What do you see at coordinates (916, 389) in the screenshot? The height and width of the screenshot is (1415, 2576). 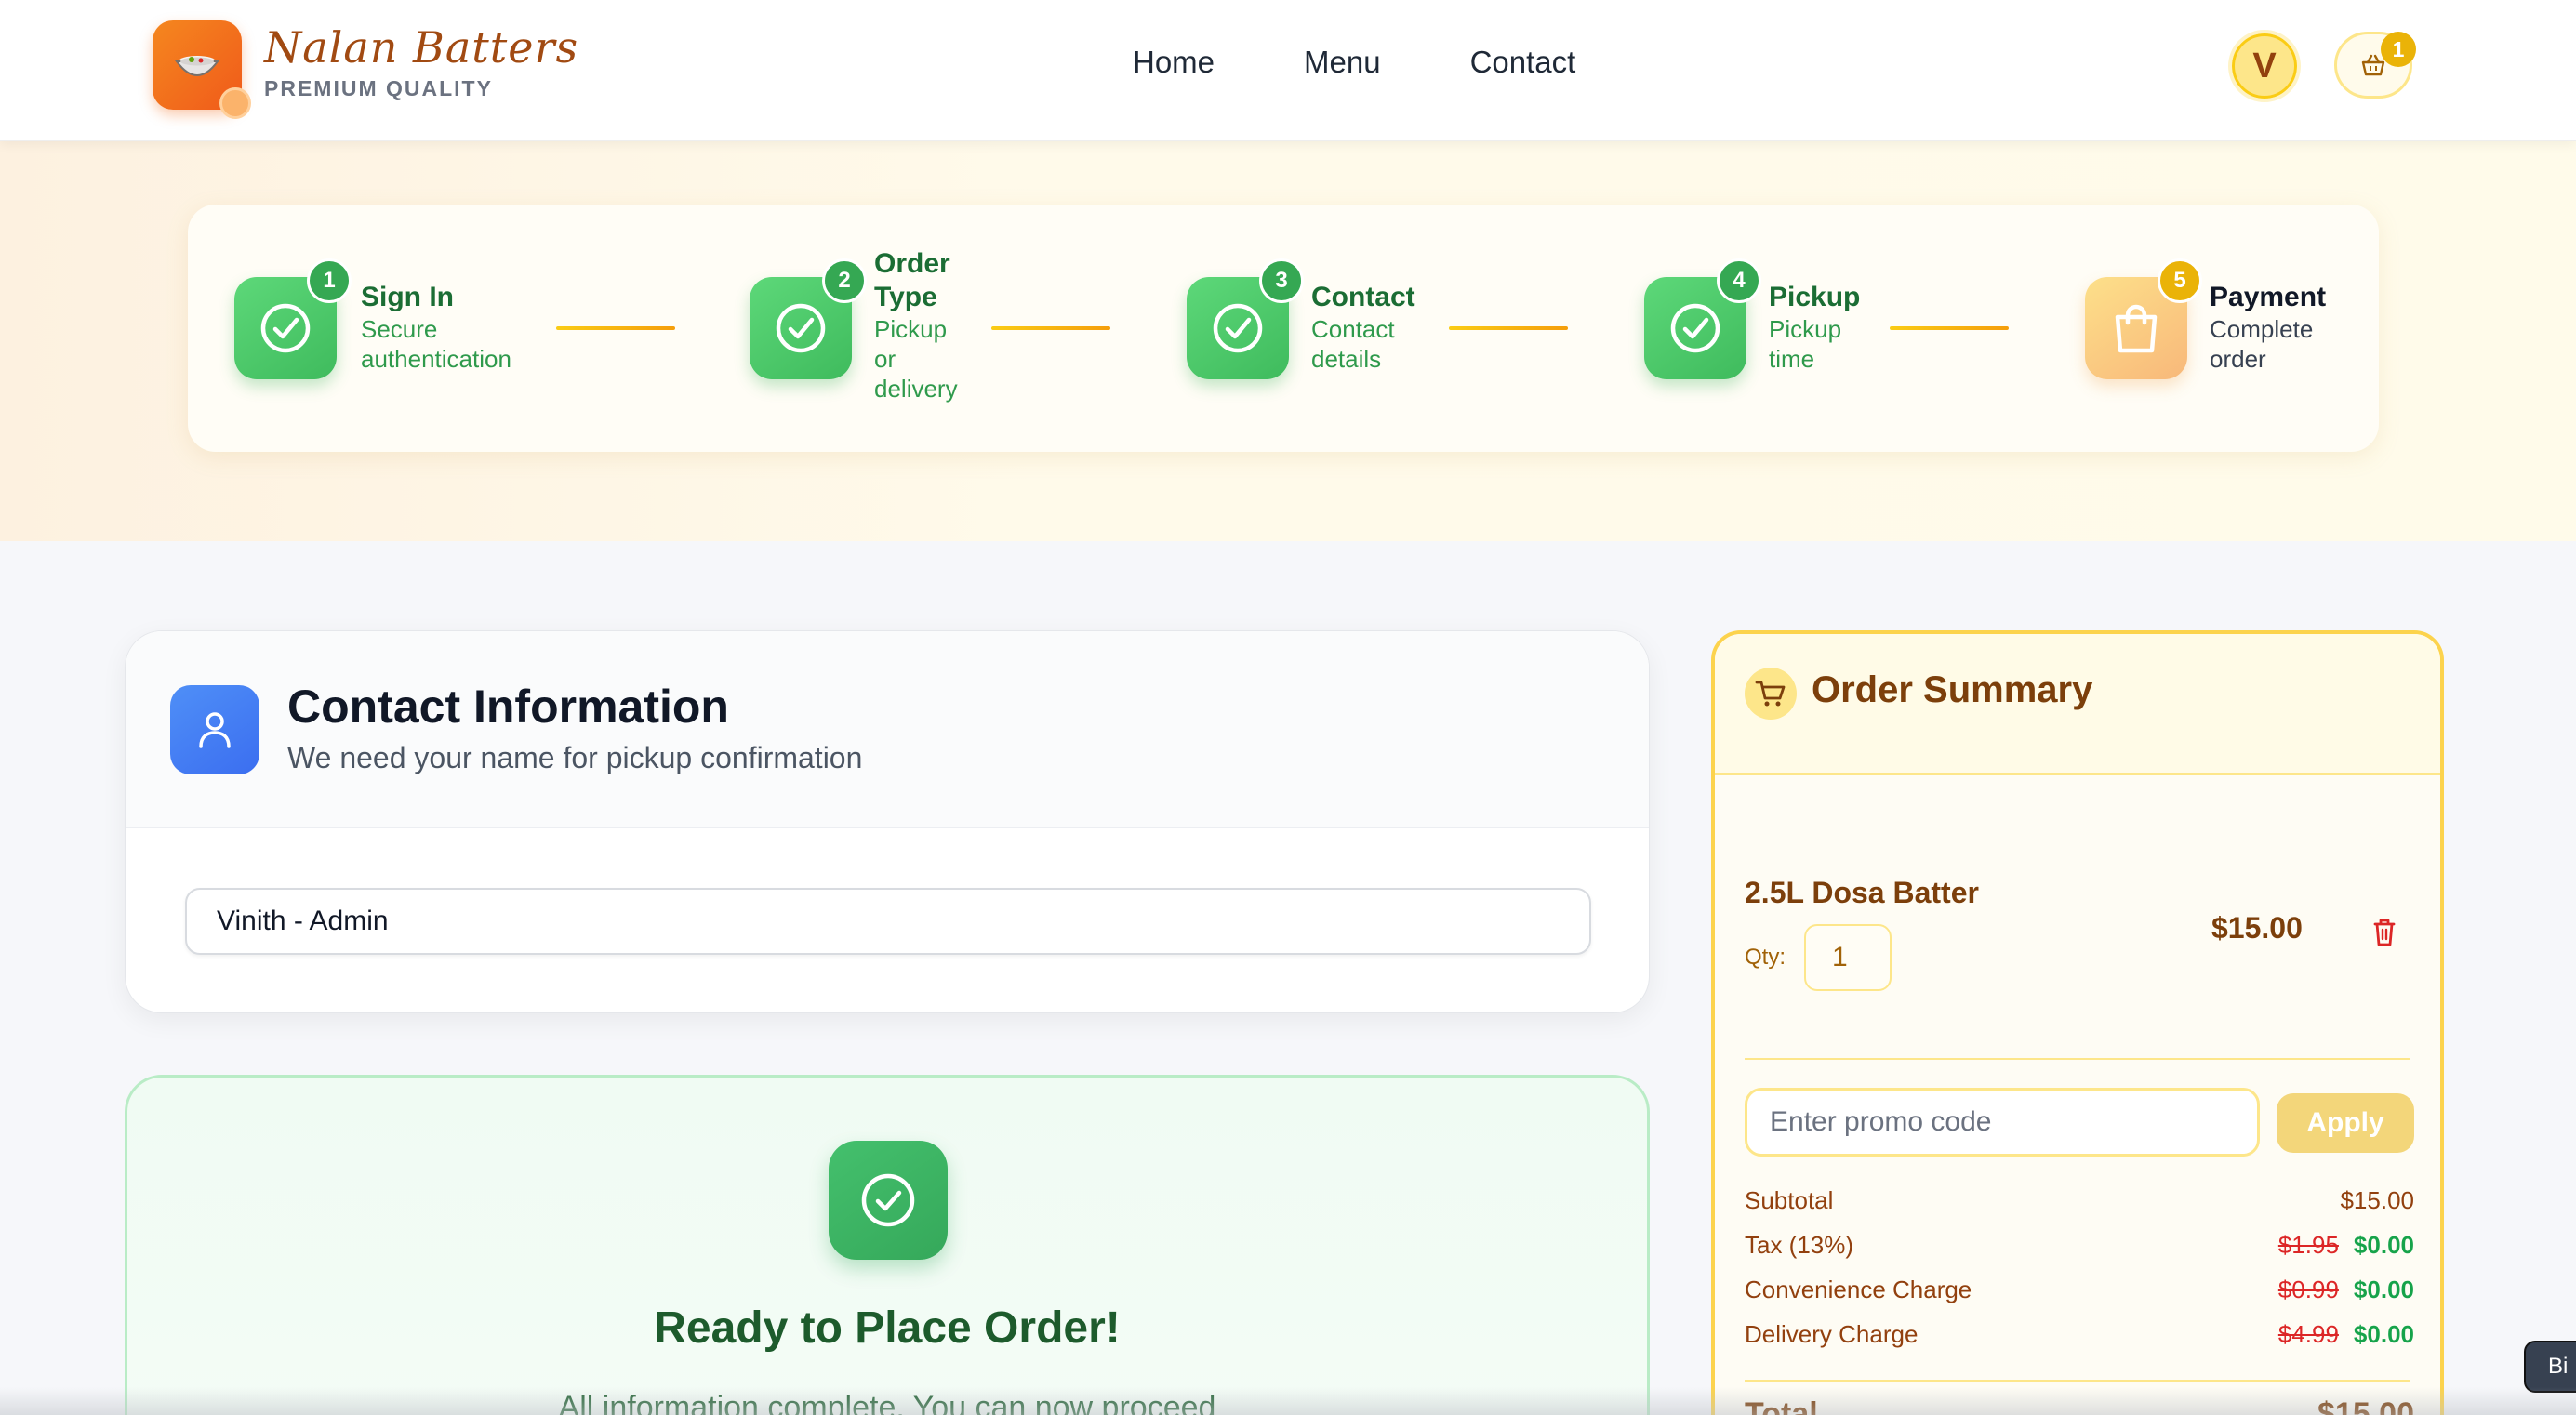 I see `step-2-desc: delivery` at bounding box center [916, 389].